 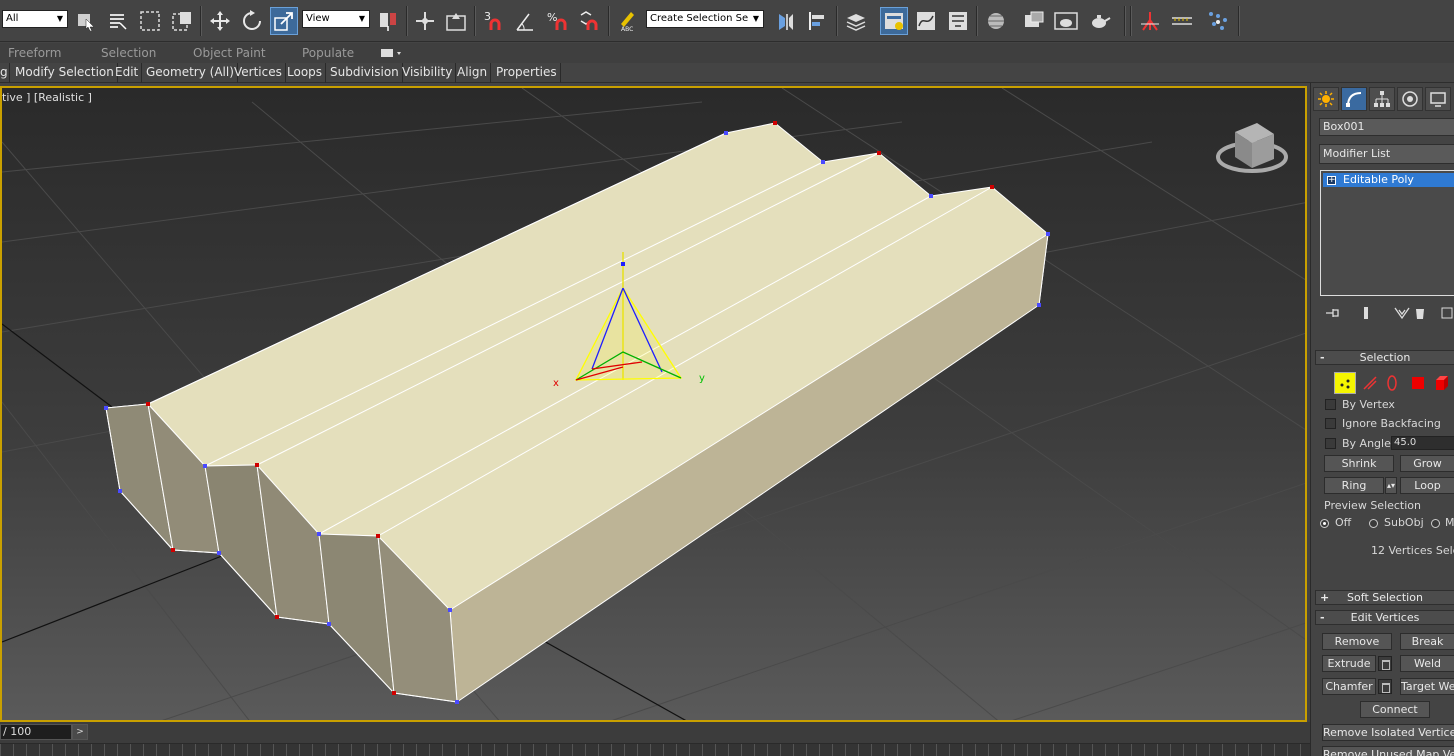 What do you see at coordinates (1384, 617) in the screenshot?
I see `edit-vertices-rollout-header: - Edit Vertices` at bounding box center [1384, 617].